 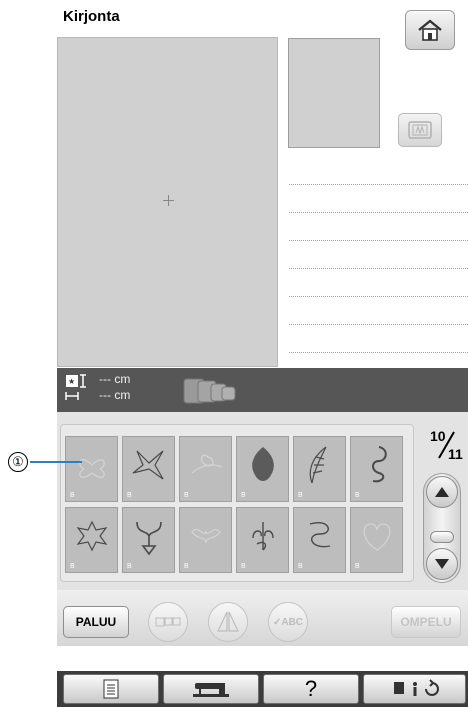 I want to click on help-button: ?, so click(x=311, y=689).